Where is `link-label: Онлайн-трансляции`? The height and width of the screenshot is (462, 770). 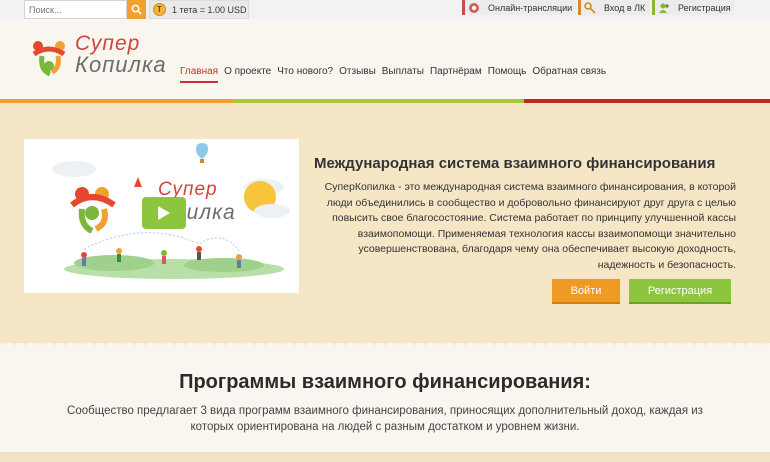
link-label: Онлайн-трансляции is located at coordinates (530, 7).